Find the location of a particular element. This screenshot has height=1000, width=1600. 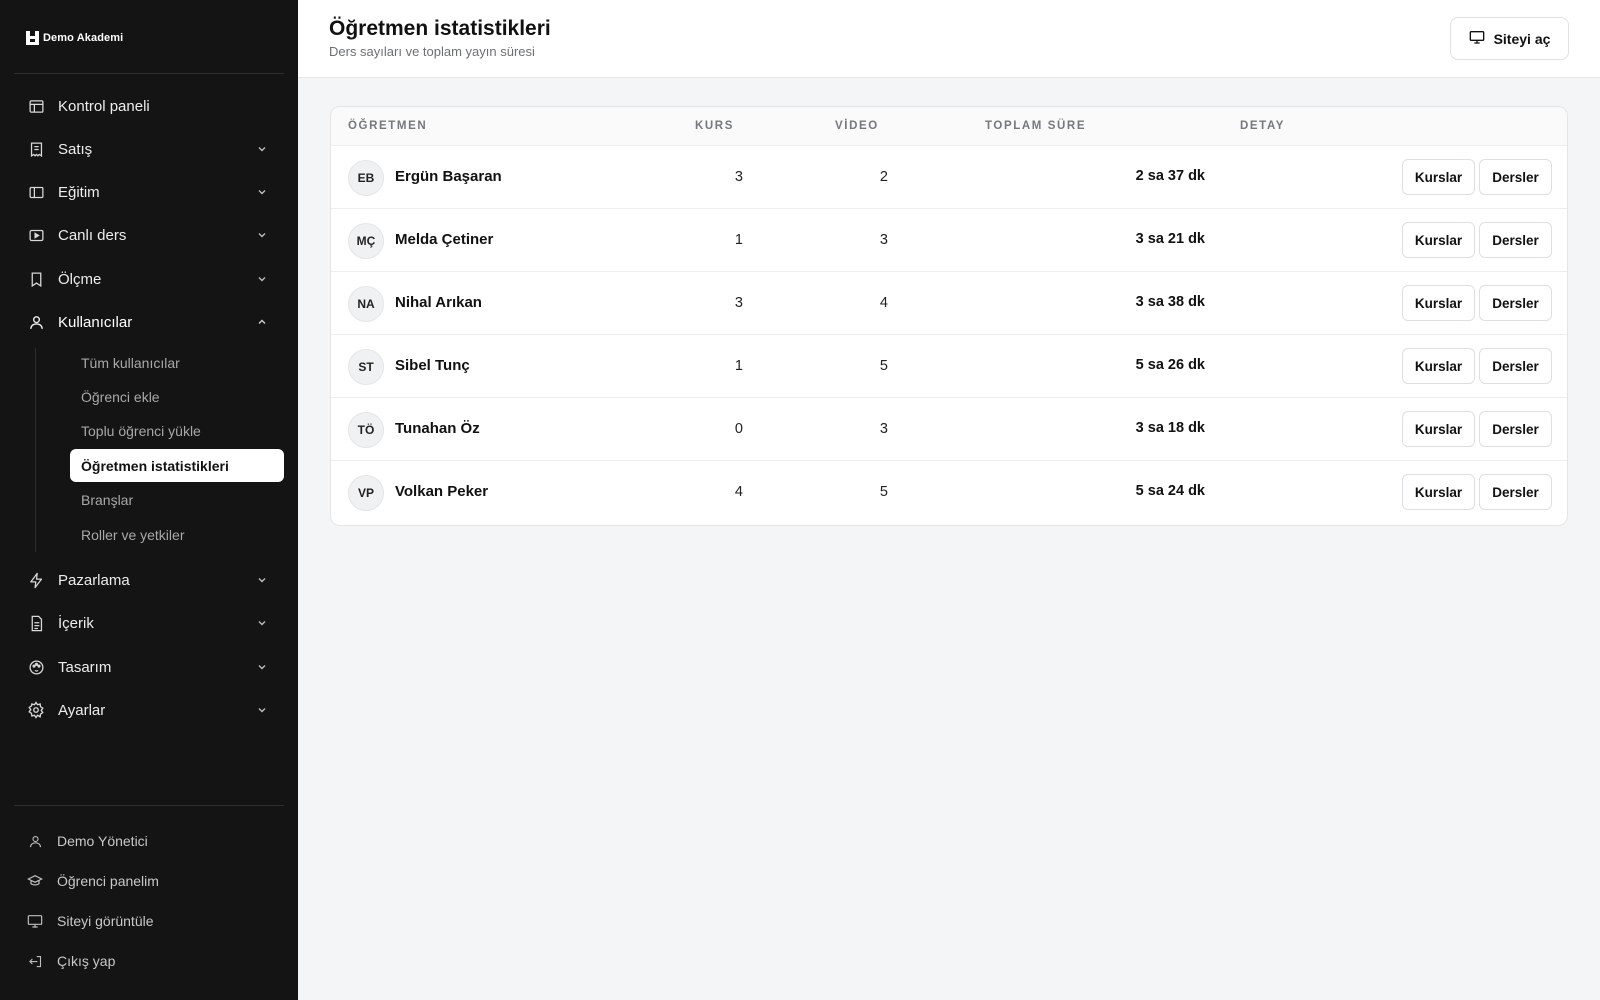

nav-item-olcme: Ölçme is located at coordinates (149, 279).